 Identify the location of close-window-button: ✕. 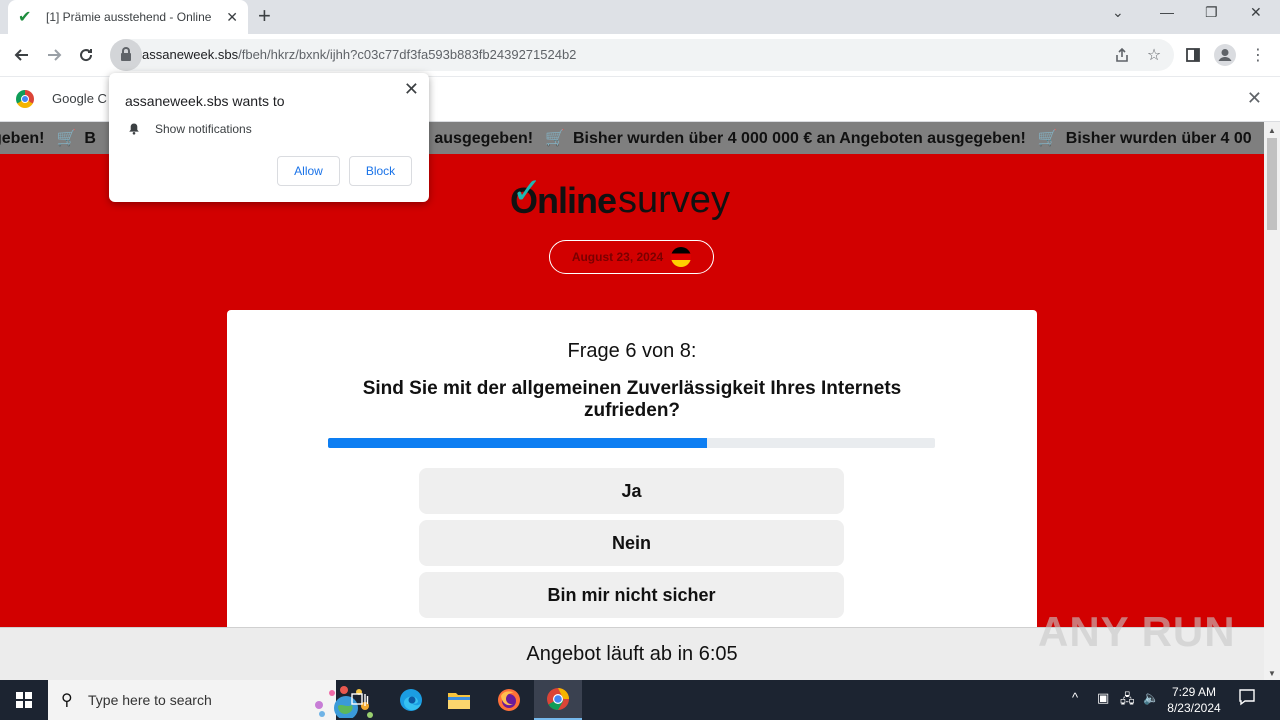
(1256, 12).